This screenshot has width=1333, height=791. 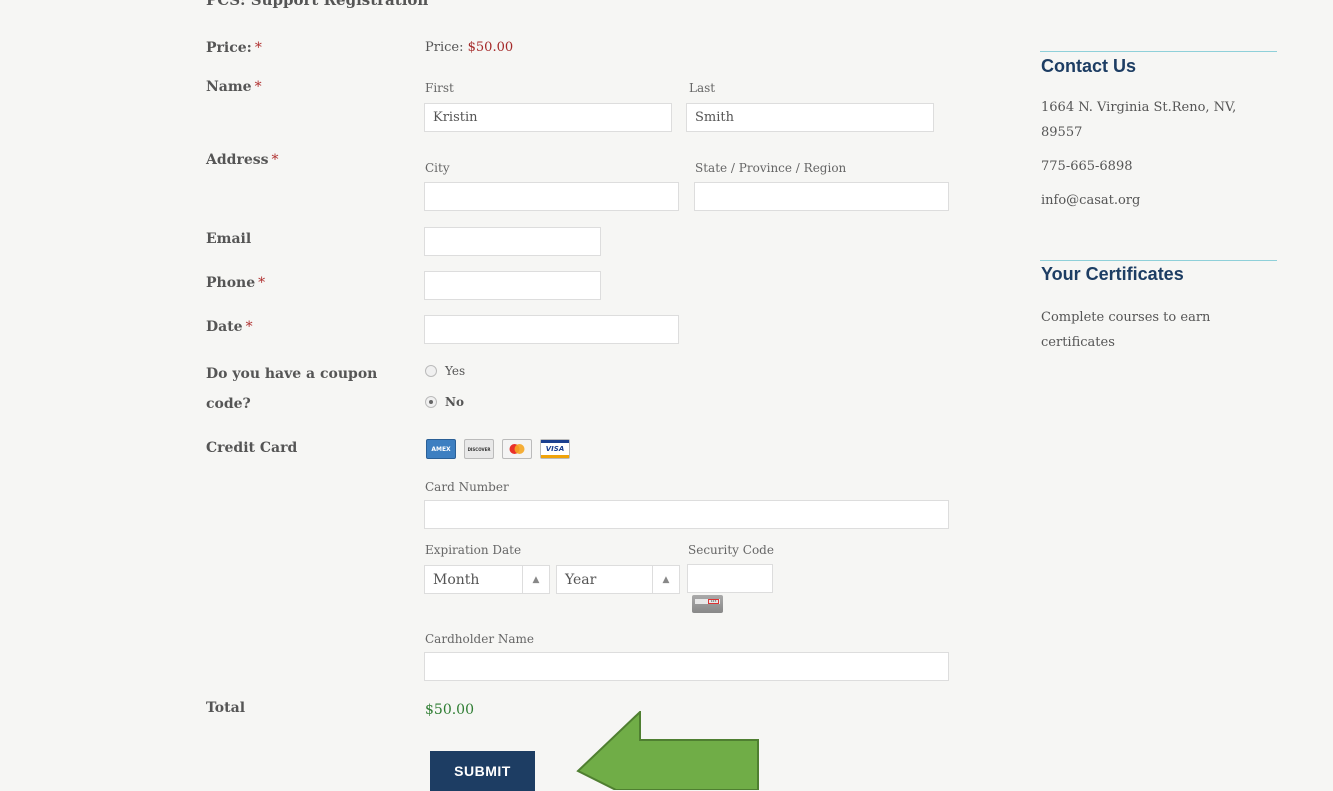 What do you see at coordinates (821, 196) in the screenshot?
I see `state-input` at bounding box center [821, 196].